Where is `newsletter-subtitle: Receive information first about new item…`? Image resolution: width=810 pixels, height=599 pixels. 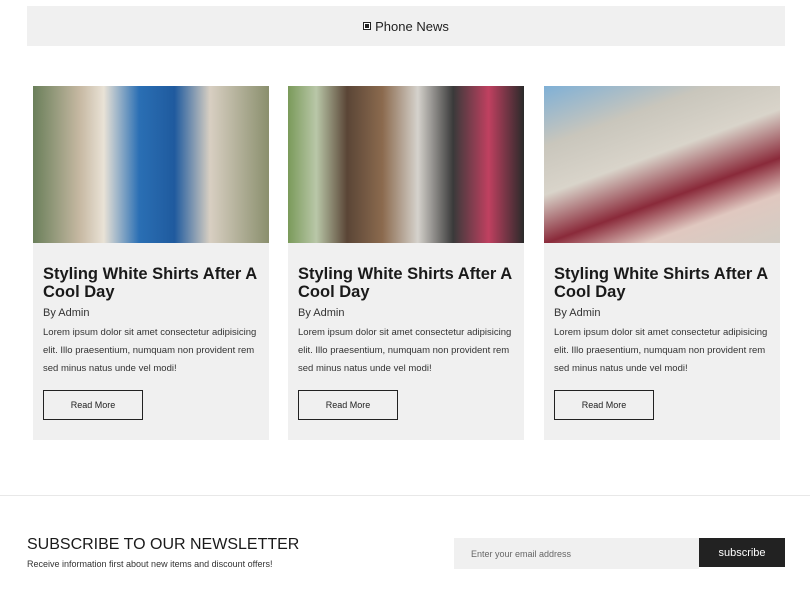 newsletter-subtitle: Receive information first about new item… is located at coordinates (150, 564).